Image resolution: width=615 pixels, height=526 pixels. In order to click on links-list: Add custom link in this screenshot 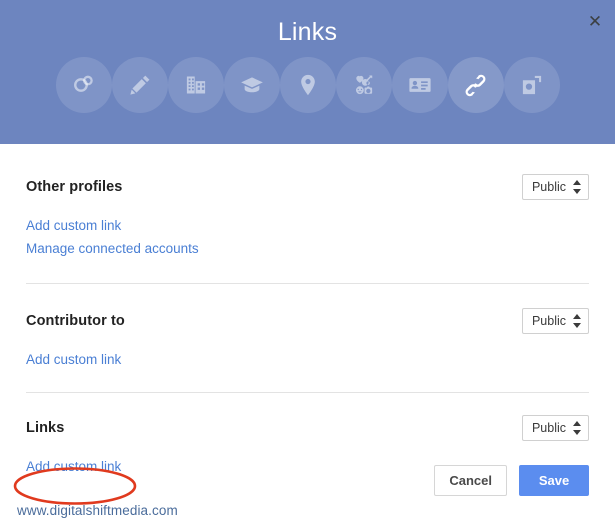, I will do `click(307, 353)`.